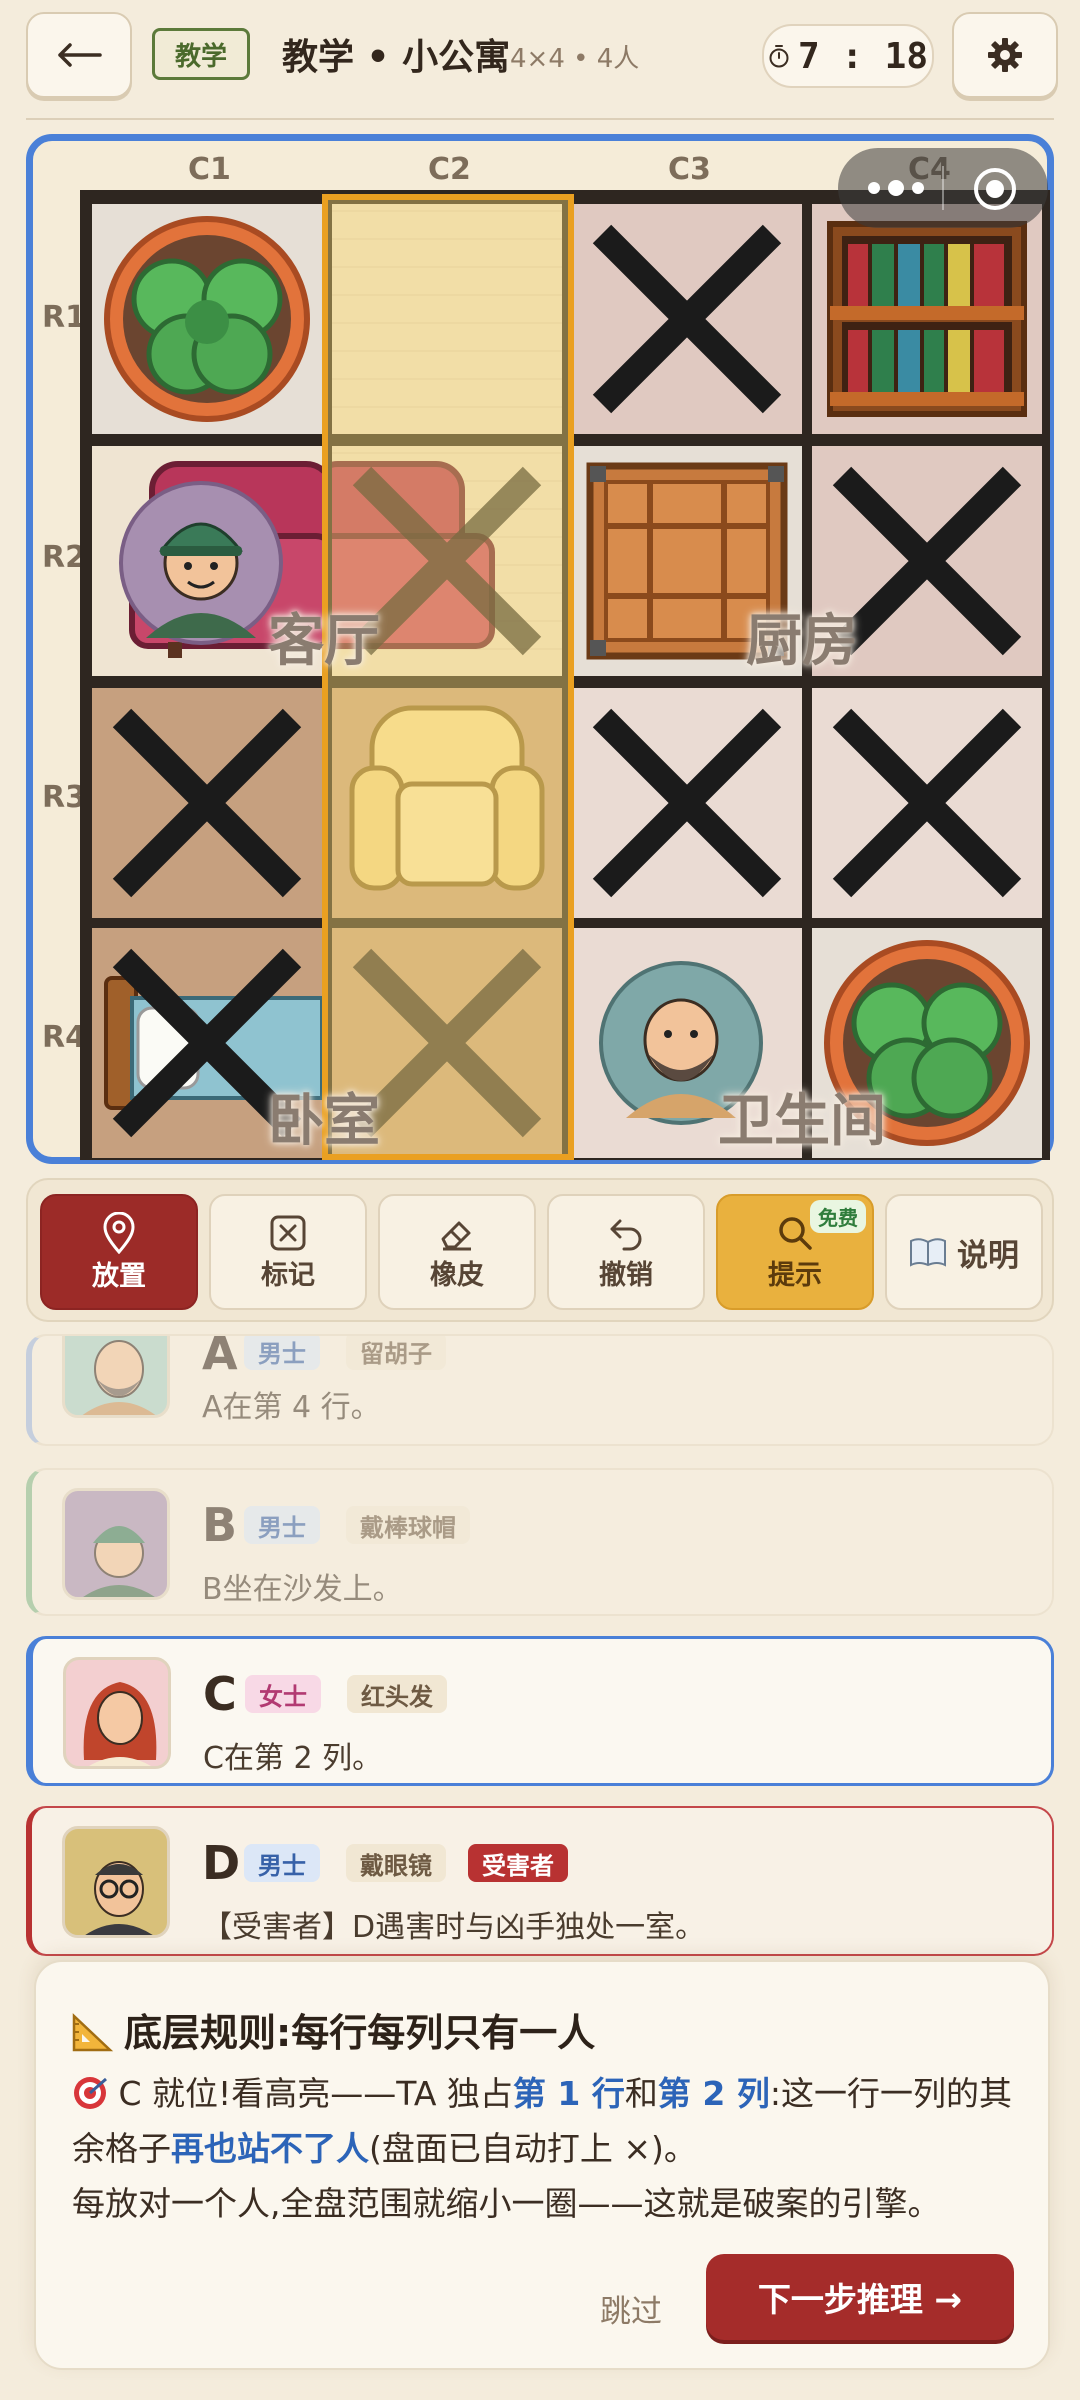 This screenshot has height=2400, width=1080. Describe the element at coordinates (540, 1390) in the screenshot. I see `clue-card-a: A 男士 留胡子 A在第 4 行。` at that location.